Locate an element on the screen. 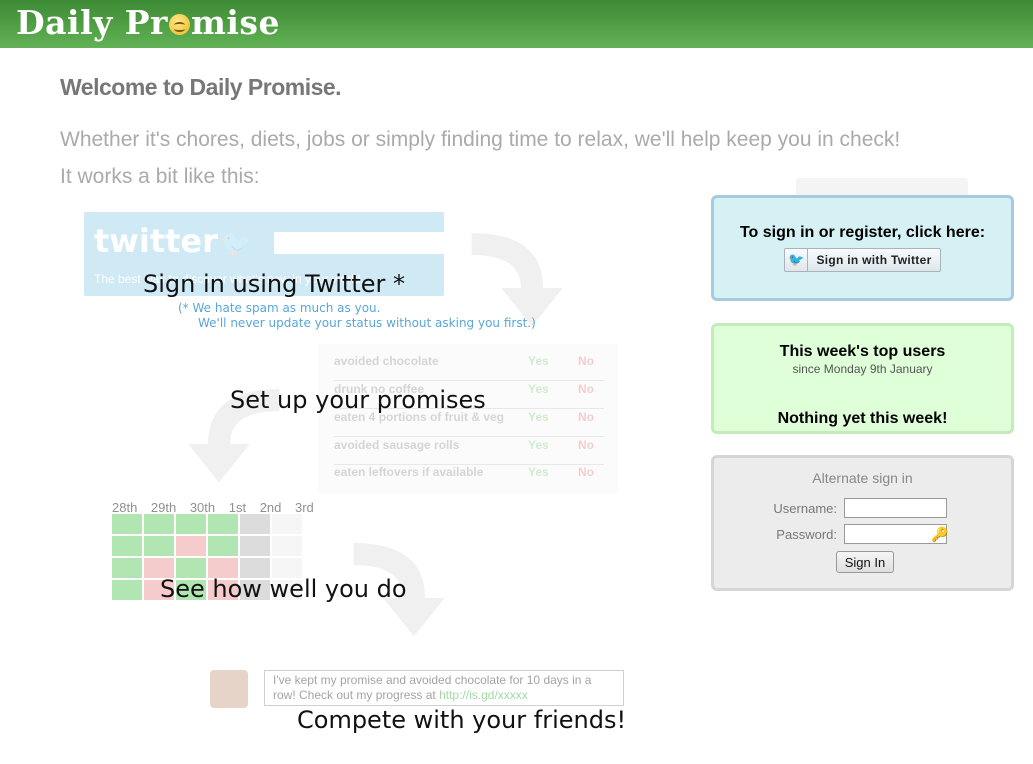 This screenshot has height=764, width=1033. spam-note-line1: (* We hate spam as much as you. is located at coordinates (279, 308).